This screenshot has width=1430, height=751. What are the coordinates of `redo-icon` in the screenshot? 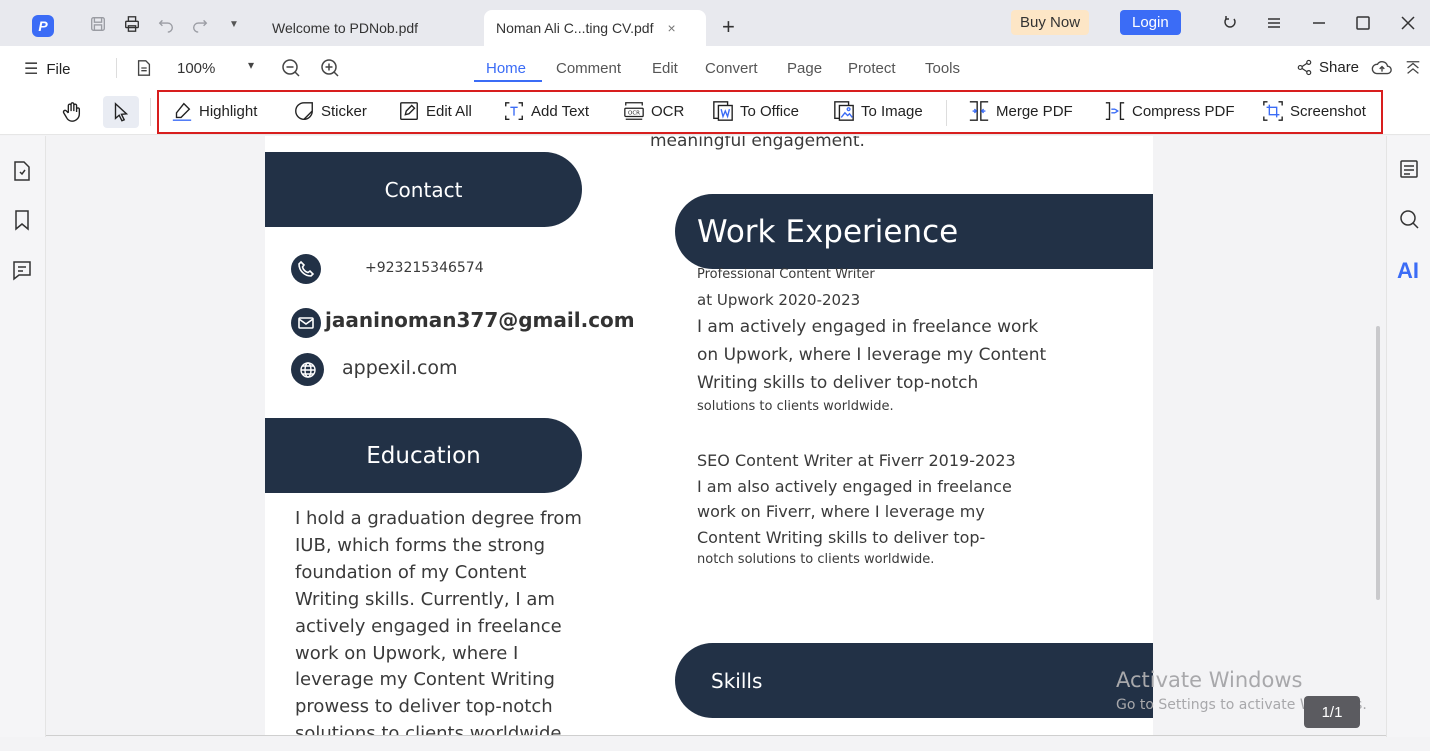 It's located at (200, 24).